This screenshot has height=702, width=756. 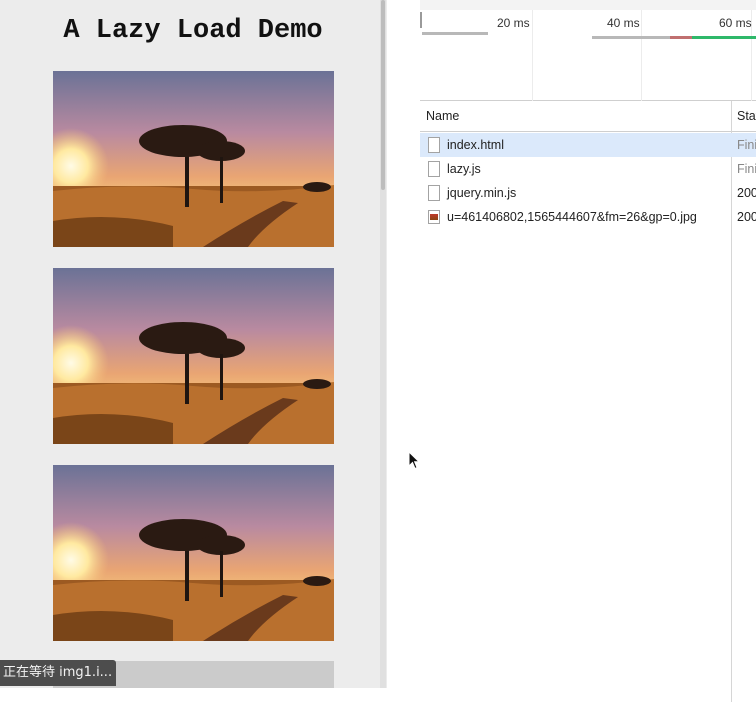 What do you see at coordinates (403, 351) in the screenshot?
I see `devtools-gutter` at bounding box center [403, 351].